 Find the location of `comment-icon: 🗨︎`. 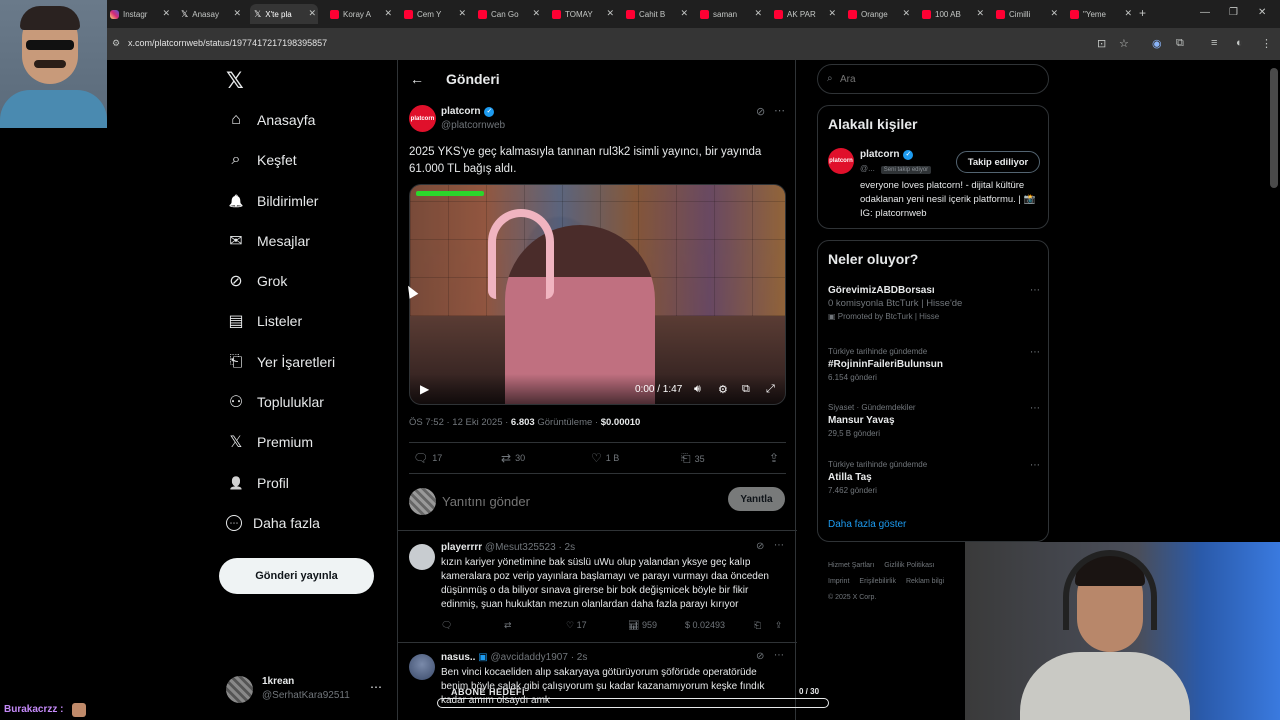

comment-icon: 🗨︎ is located at coordinates (446, 625).